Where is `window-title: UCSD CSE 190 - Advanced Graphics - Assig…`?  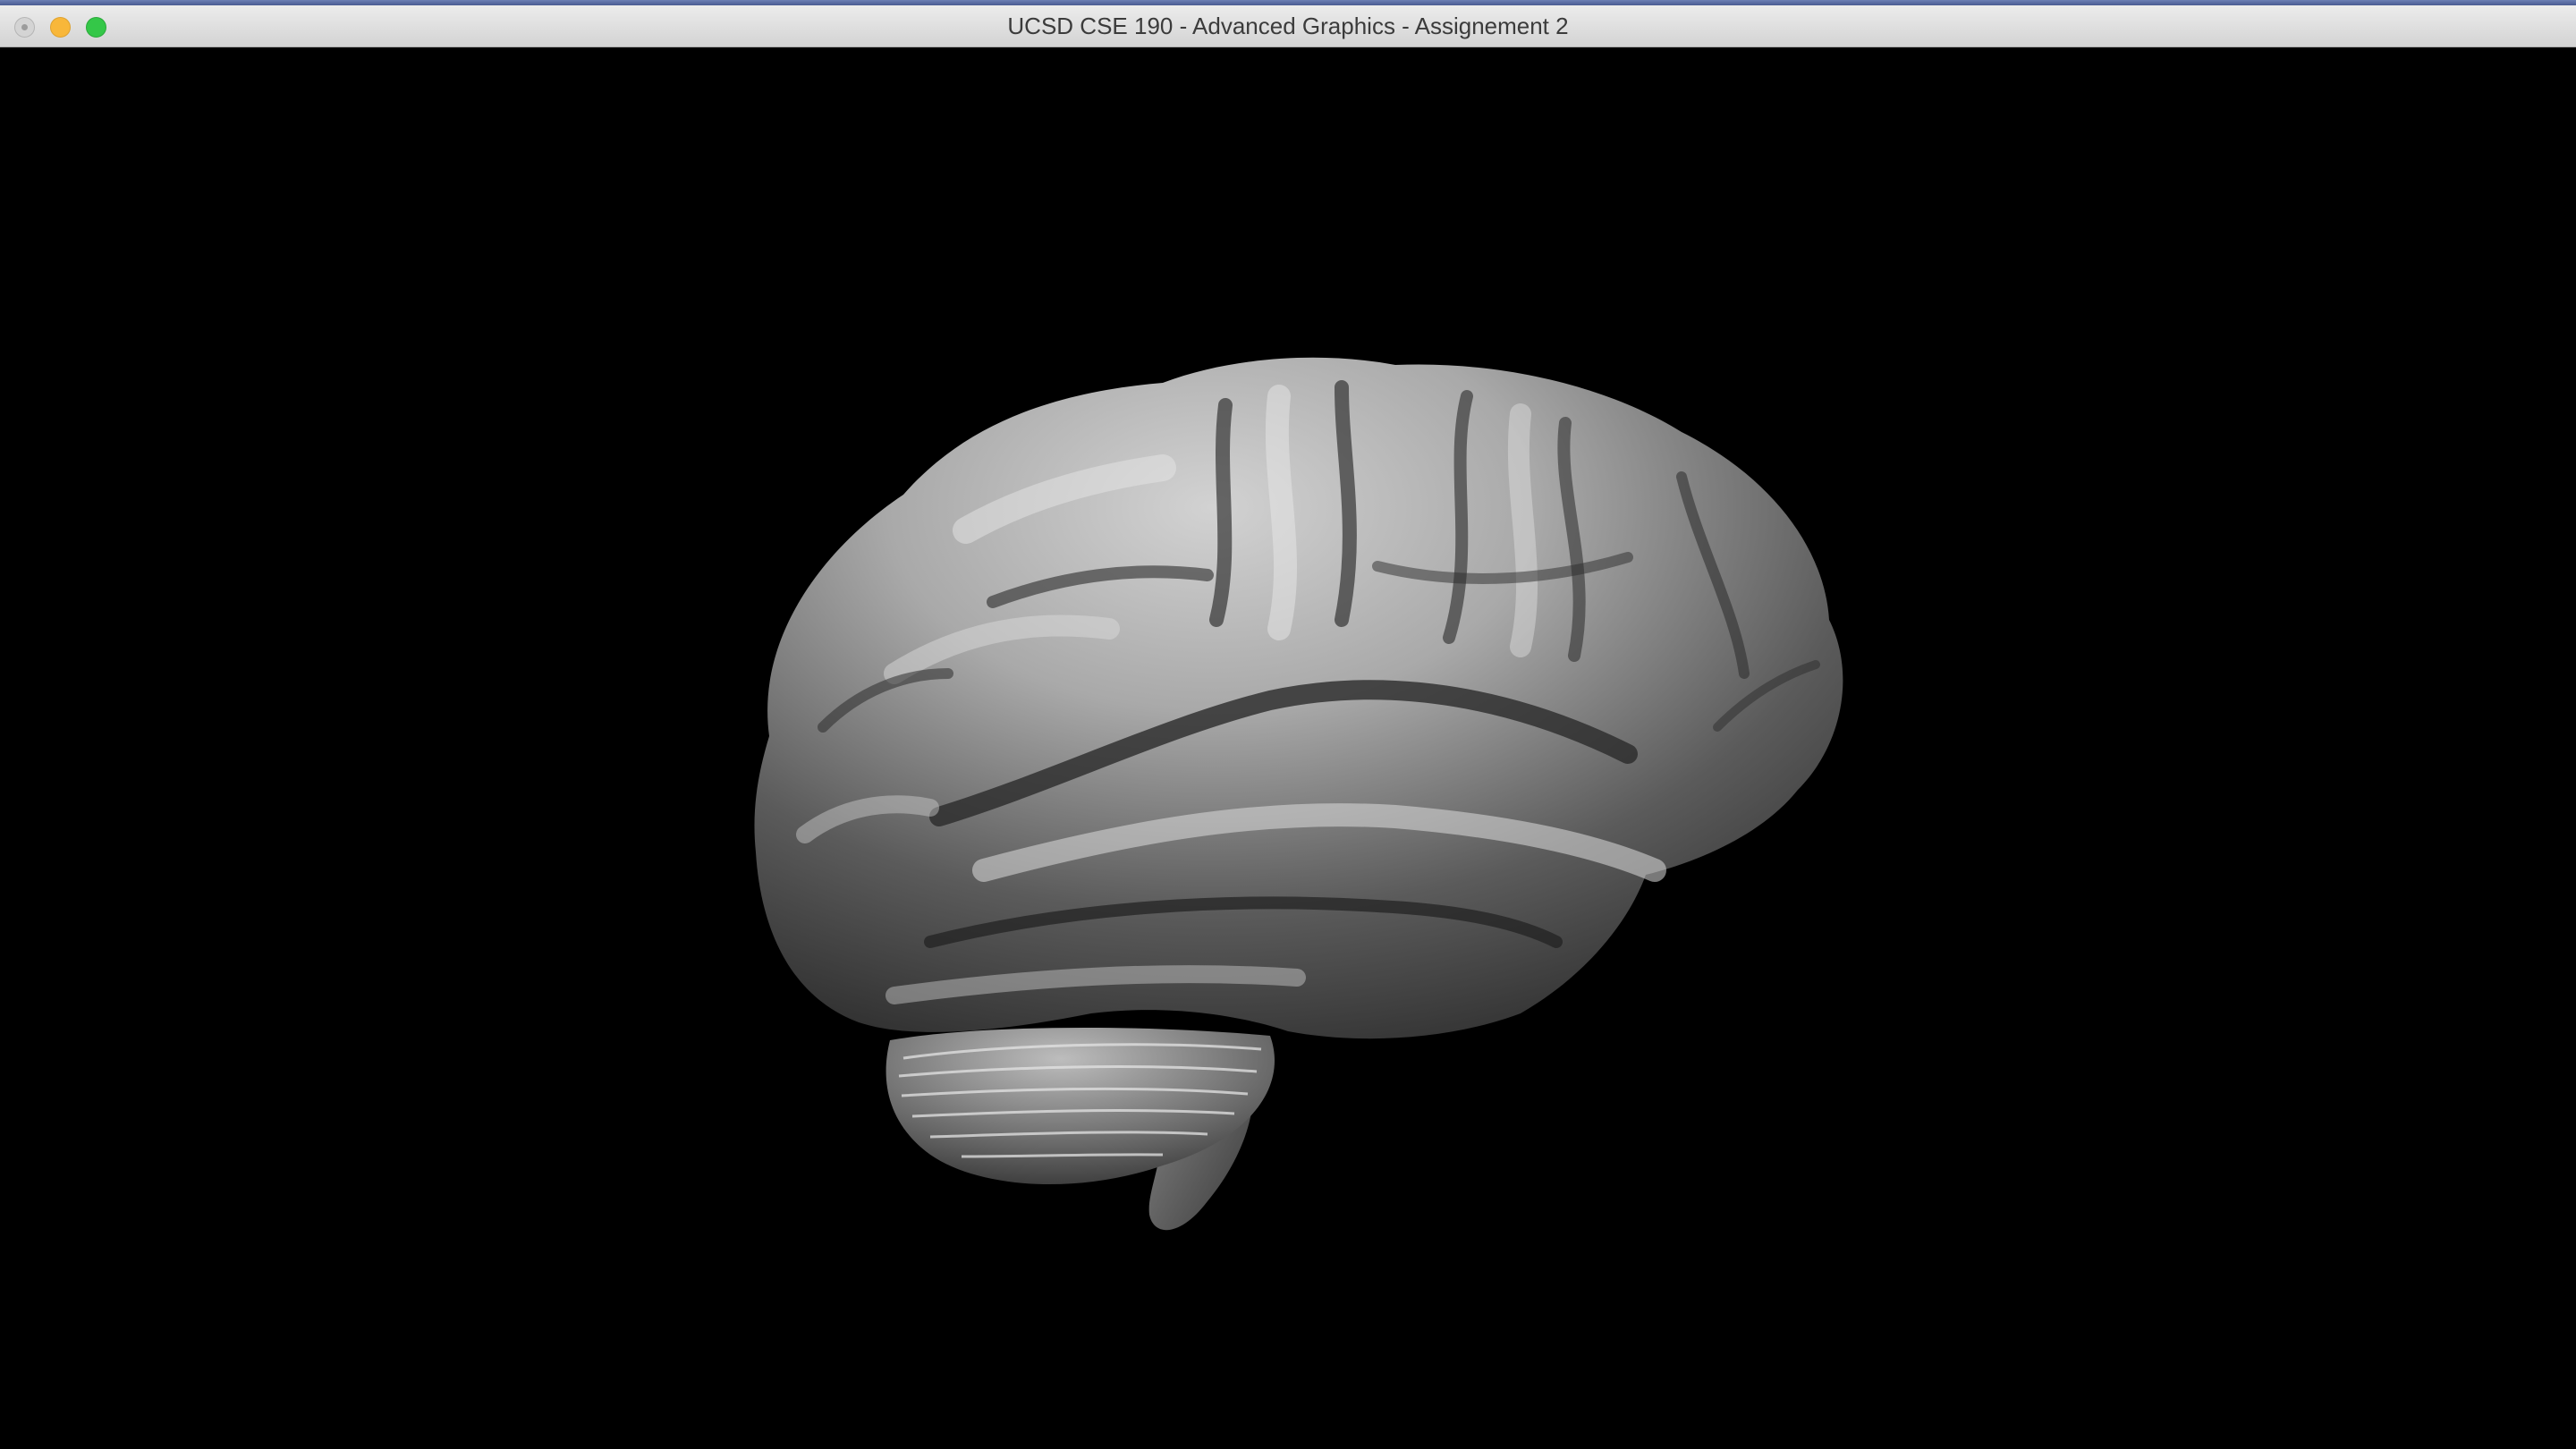
window-title: UCSD CSE 190 - Advanced Graphics - Assig… is located at coordinates (1288, 26).